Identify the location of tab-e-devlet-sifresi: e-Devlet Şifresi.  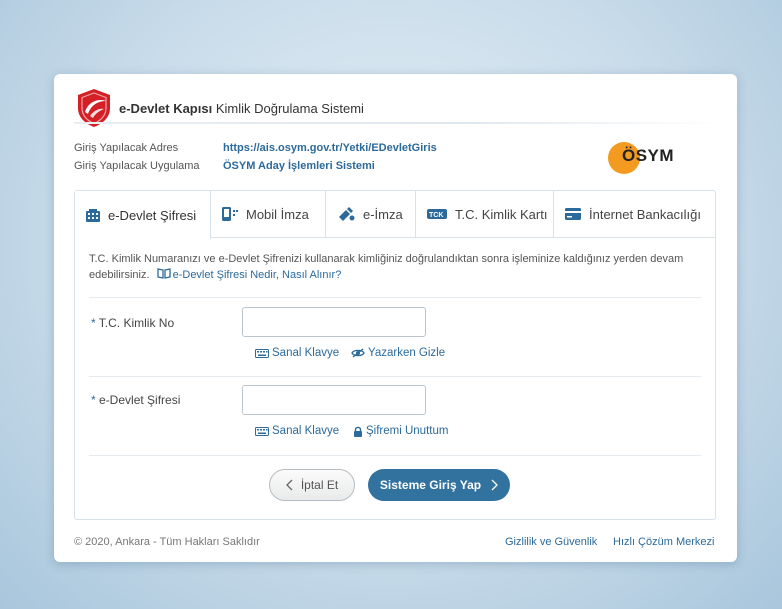
(143, 215).